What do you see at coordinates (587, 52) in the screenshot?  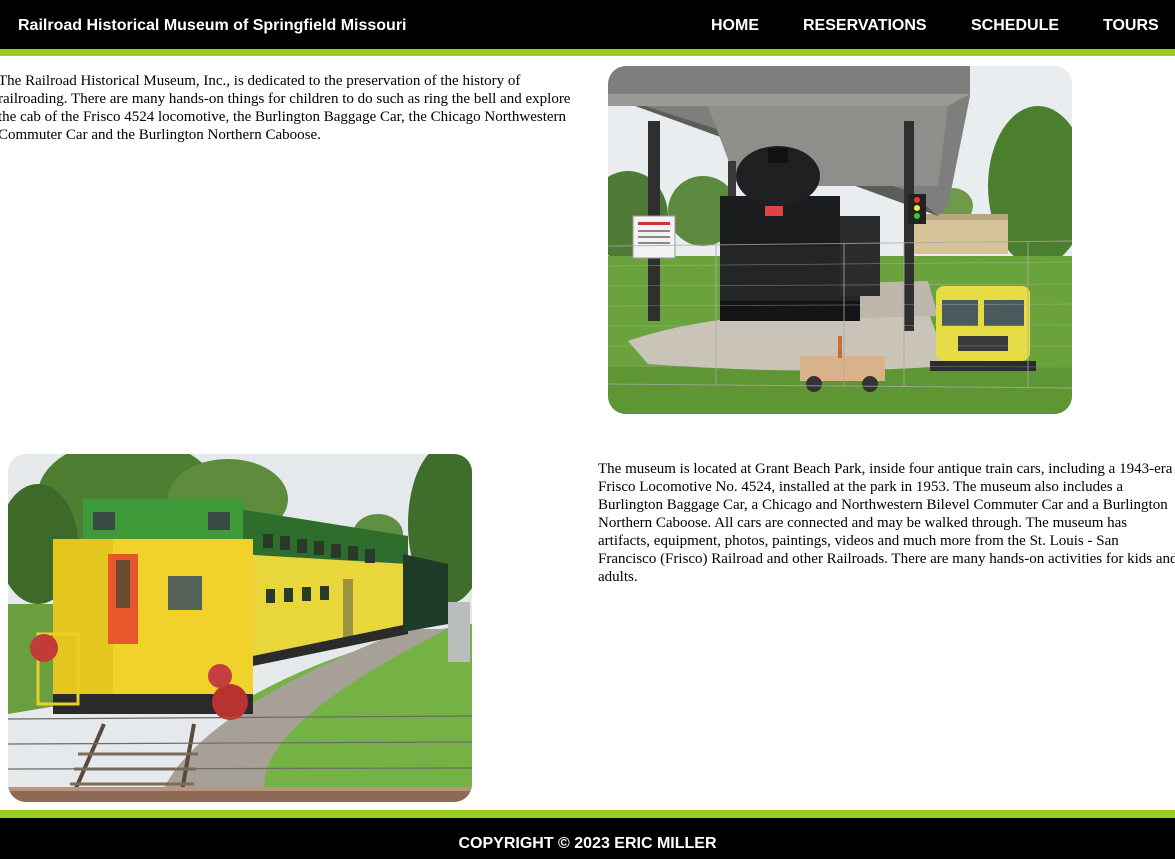 I see `header-accent-stripe` at bounding box center [587, 52].